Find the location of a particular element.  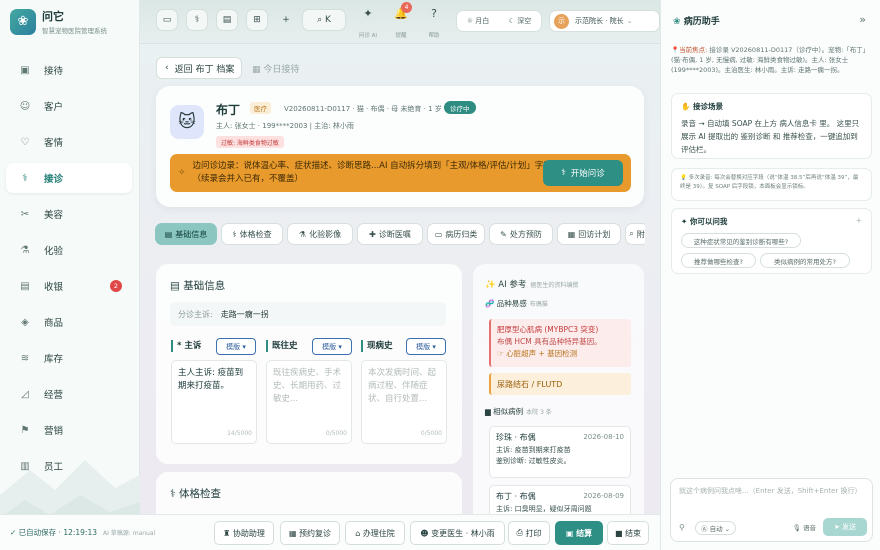

hospitalize-button: ⌂ 办理住院 is located at coordinates (375, 533).